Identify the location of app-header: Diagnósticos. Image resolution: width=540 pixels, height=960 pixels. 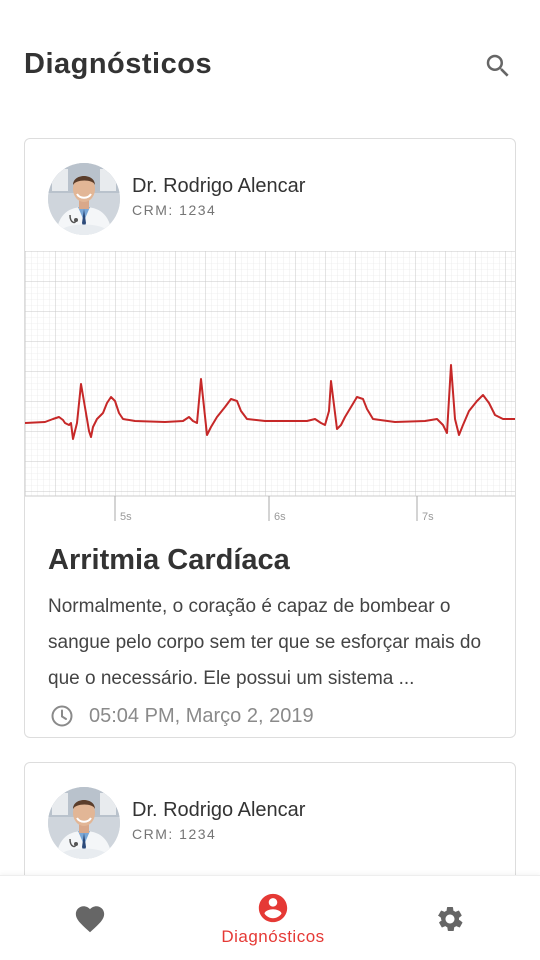
(270, 65).